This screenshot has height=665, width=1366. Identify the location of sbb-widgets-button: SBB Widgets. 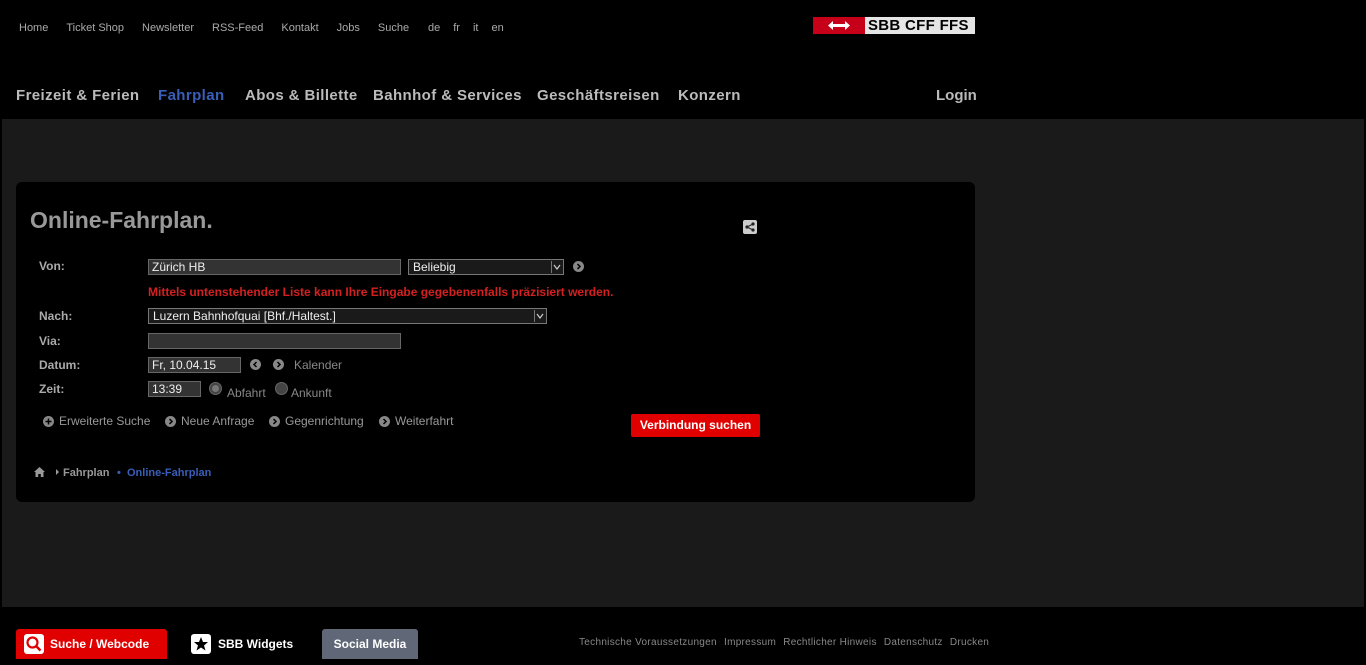
(247, 644).